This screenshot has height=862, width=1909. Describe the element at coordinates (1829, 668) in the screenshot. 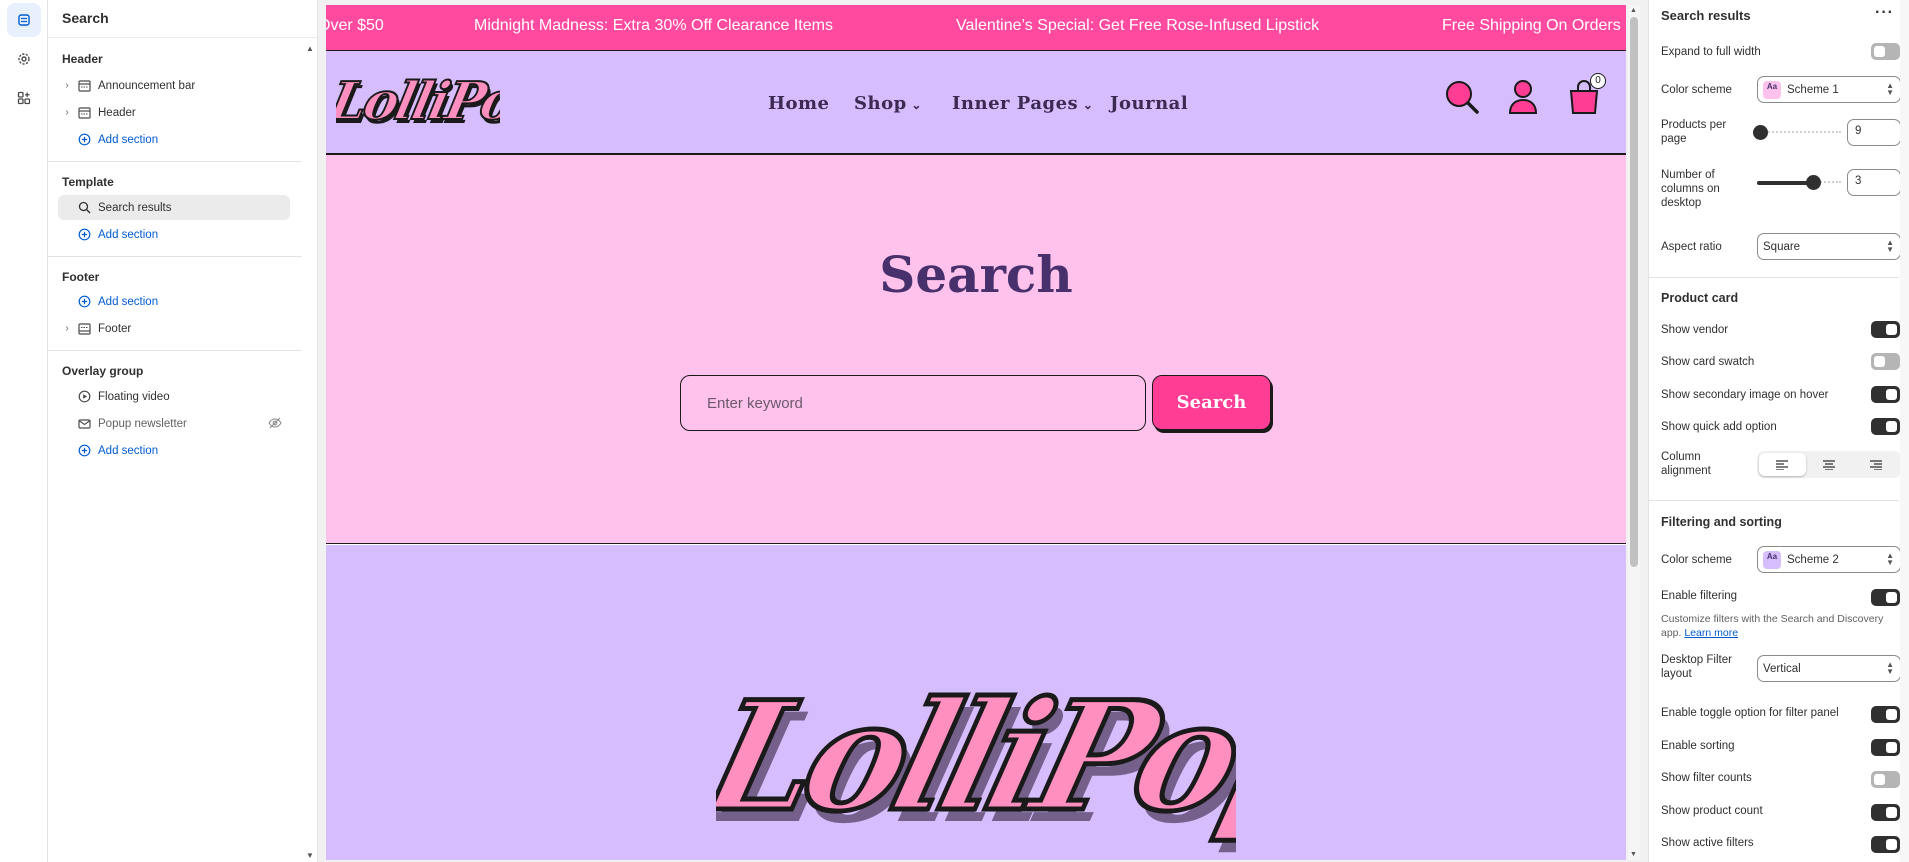

I see `desktop-filter-select: Vertical ▲ ▼` at that location.